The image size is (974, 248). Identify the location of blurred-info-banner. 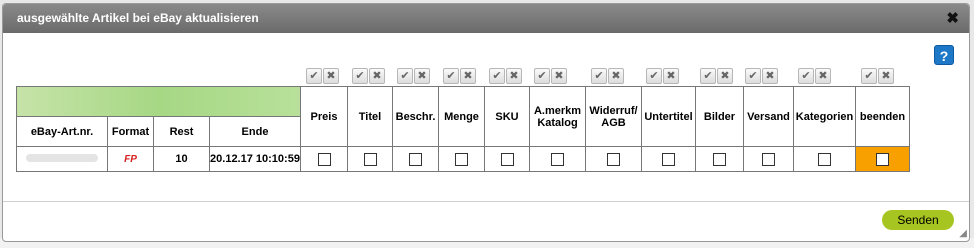
(158, 101).